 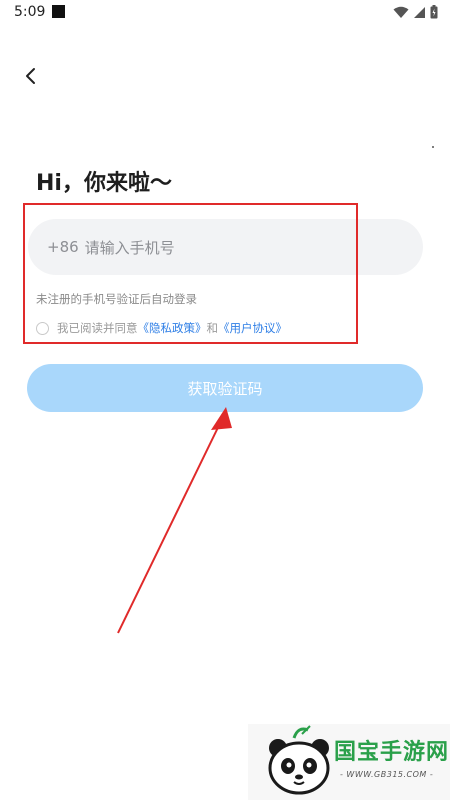 I want to click on status-bar: 5:09, so click(x=225, y=13).